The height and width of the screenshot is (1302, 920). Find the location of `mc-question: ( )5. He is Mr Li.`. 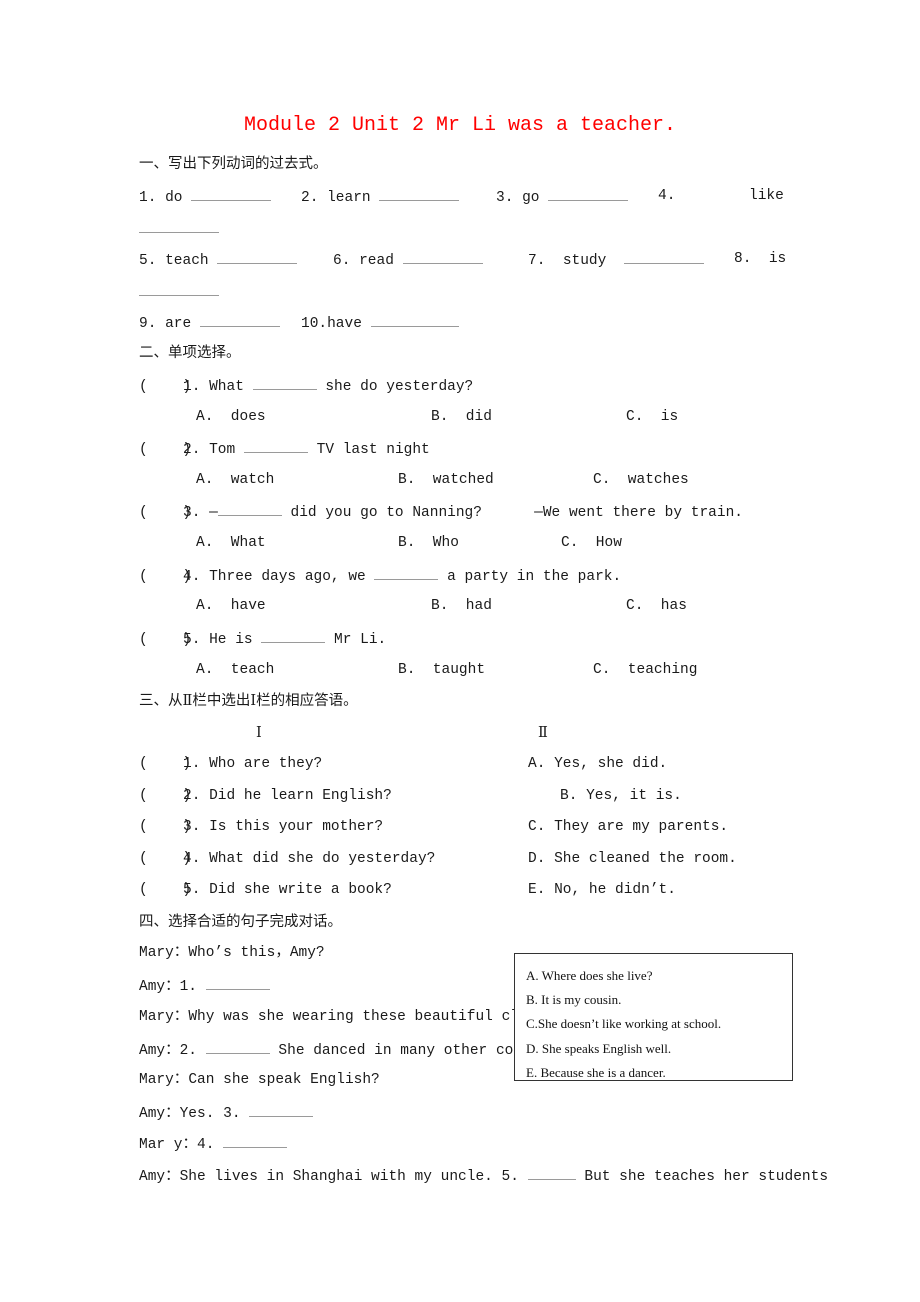

mc-question: ( )5. He is Mr Li. is located at coordinates (262, 639).